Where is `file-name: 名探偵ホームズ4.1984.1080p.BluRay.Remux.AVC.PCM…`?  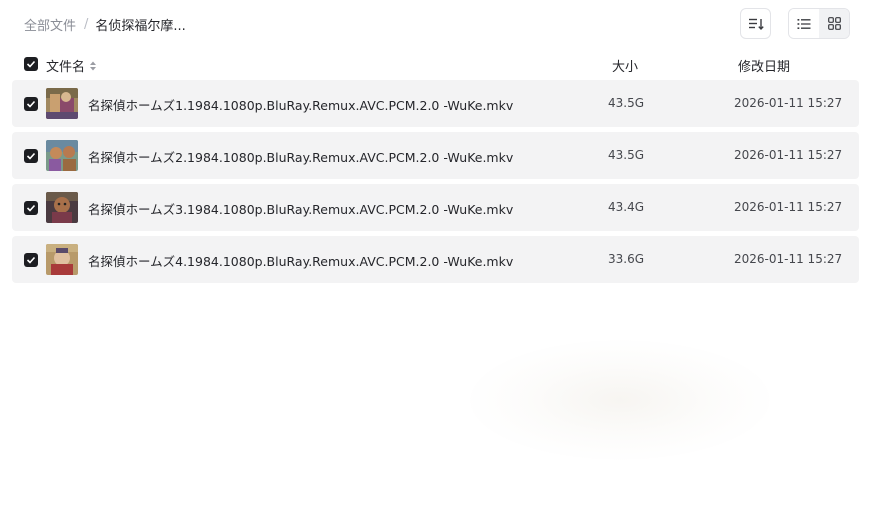
file-name: 名探偵ホームズ4.1984.1080p.BluRay.Remux.AVC.PCM… is located at coordinates (300, 260).